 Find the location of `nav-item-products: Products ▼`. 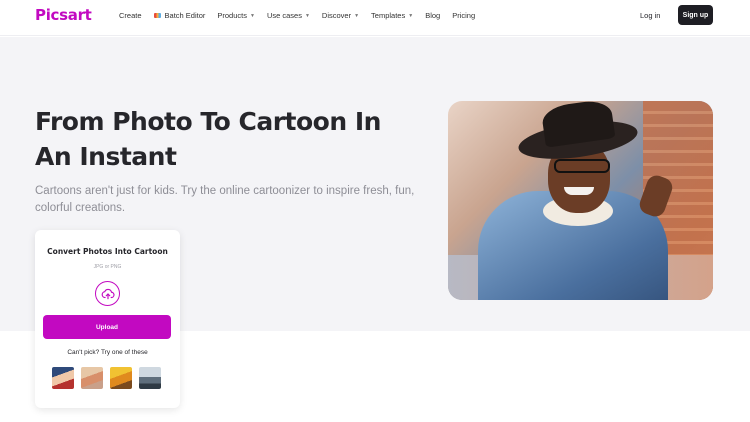

nav-item-products: Products ▼ is located at coordinates (236, 15).